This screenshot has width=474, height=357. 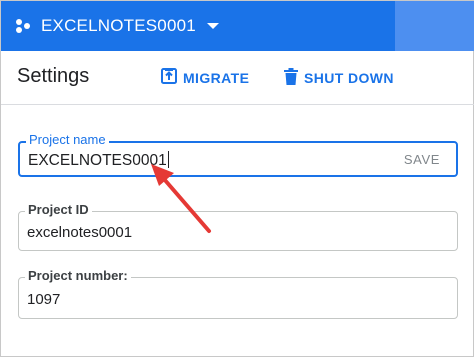 What do you see at coordinates (238, 293) in the screenshot?
I see `project-number-field: Project number: 1097` at bounding box center [238, 293].